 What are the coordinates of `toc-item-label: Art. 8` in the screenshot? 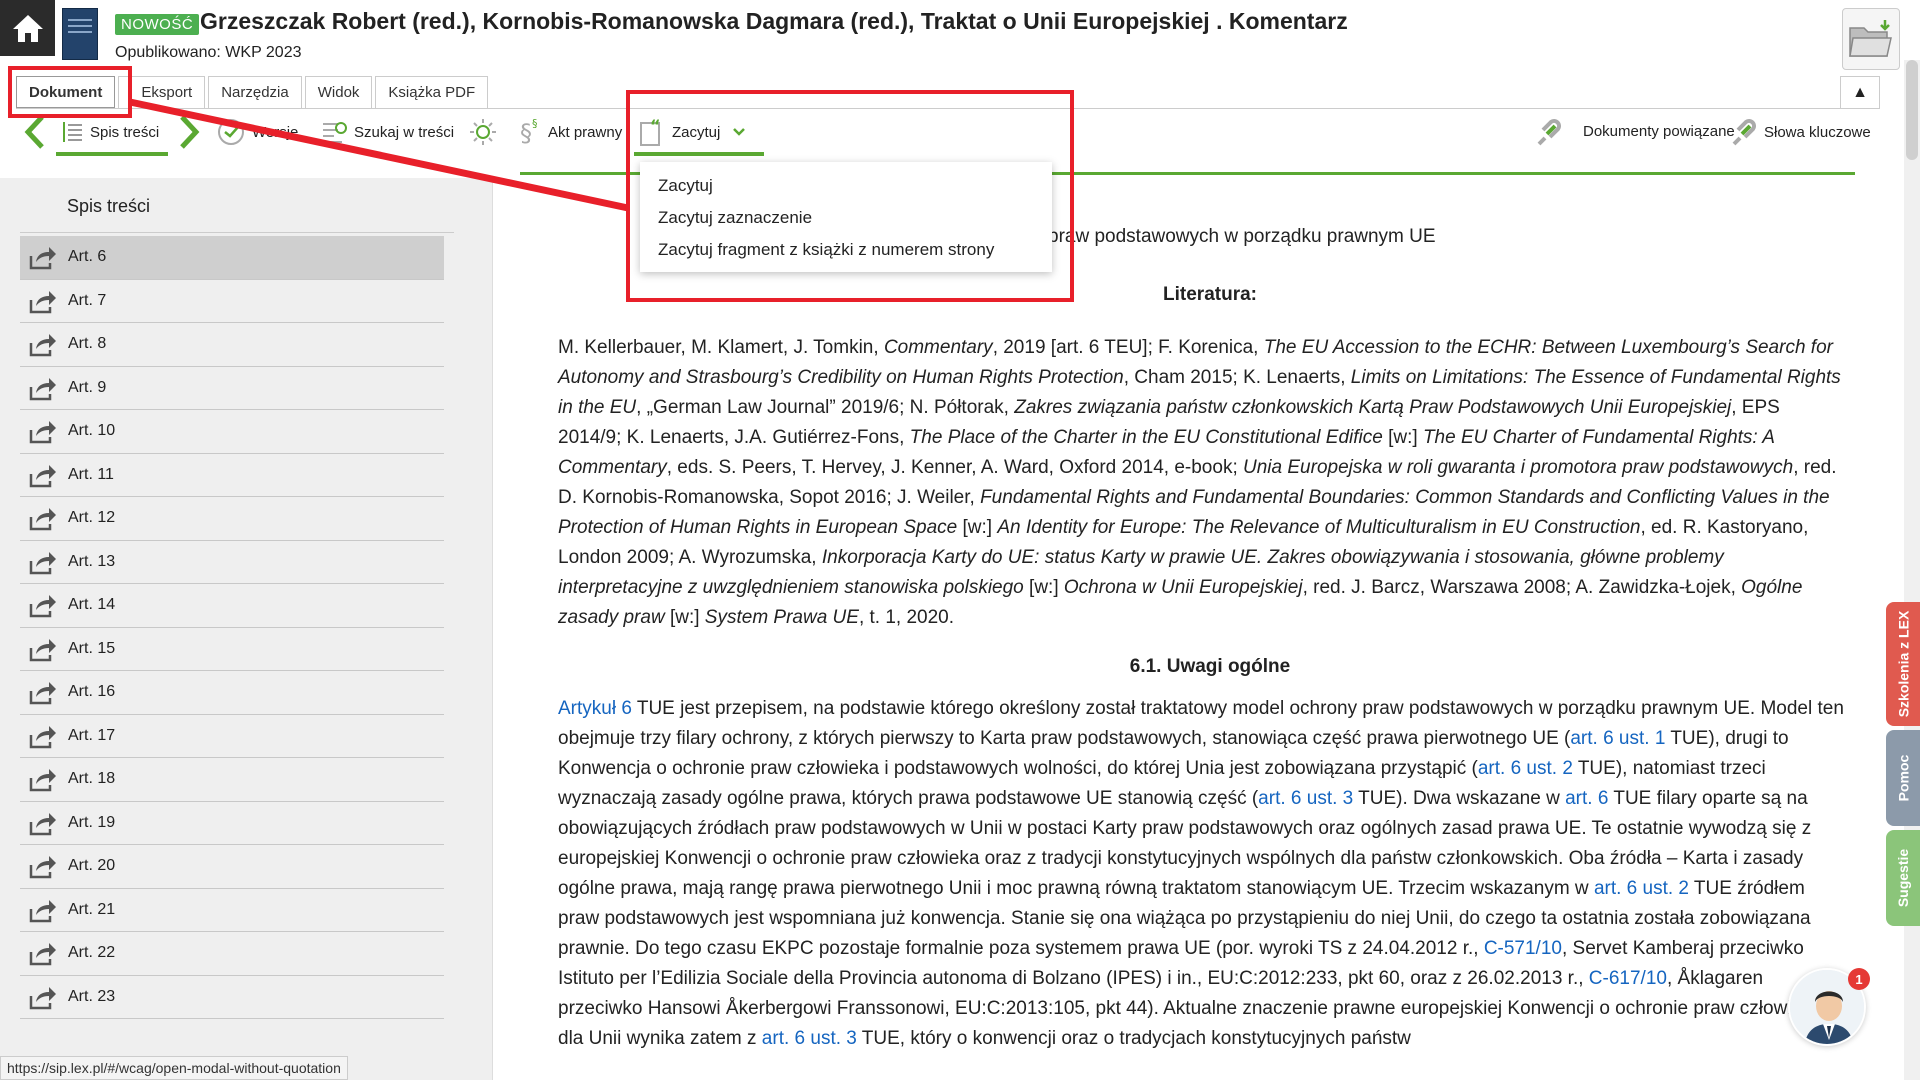 It's located at (87, 344).